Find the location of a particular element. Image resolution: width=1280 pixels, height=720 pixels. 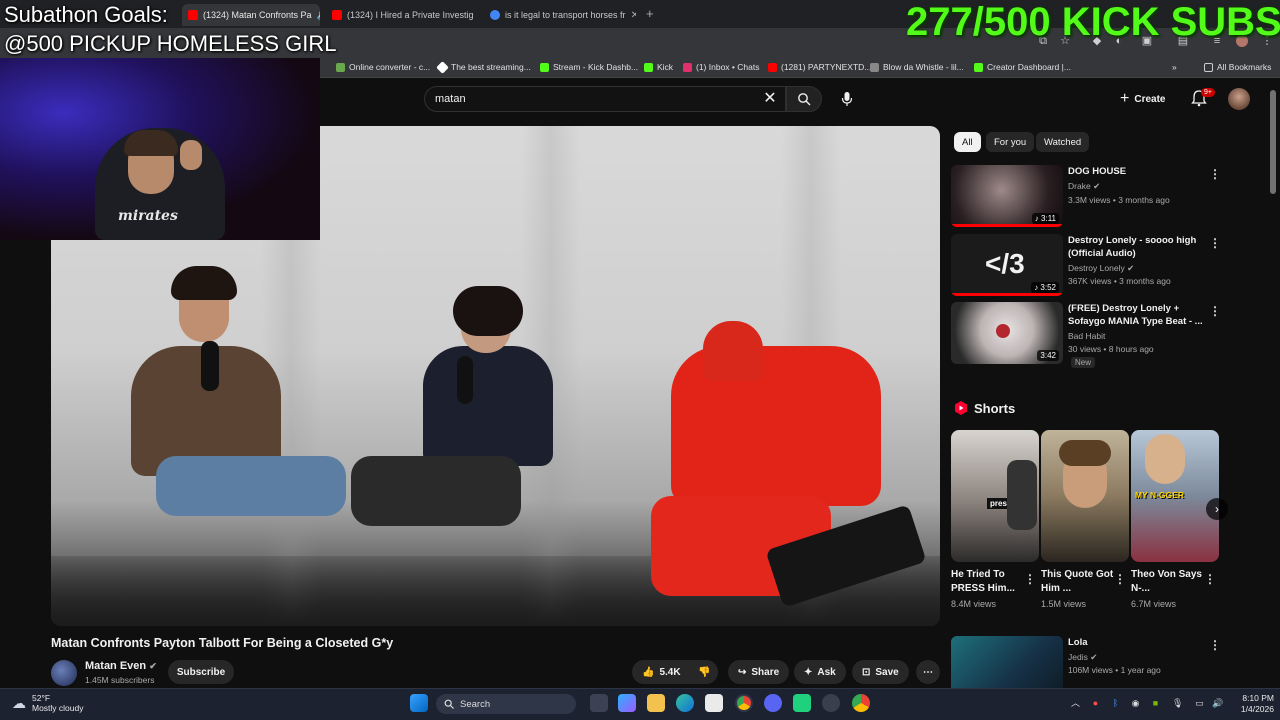

tab-horses-search: is it legal to transport horses fr ✕ is located at coordinates (560, 15).